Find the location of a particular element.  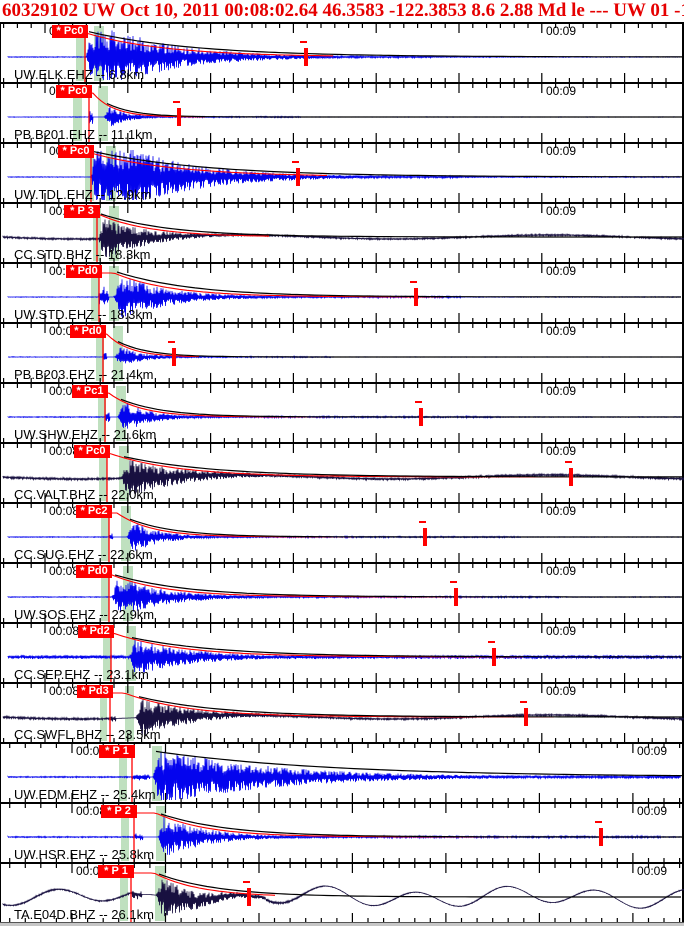

trace-row: 00:08 00:09 * Pc2 CC.SUG.EHZ -- 22.6km is located at coordinates (341, 532).